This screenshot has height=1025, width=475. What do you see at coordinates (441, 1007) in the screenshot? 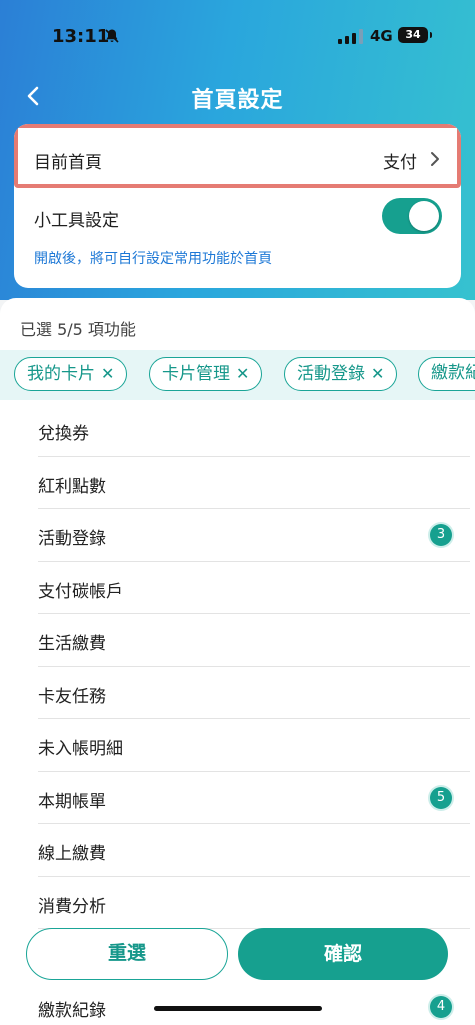
I see `order-badge: 4` at bounding box center [441, 1007].